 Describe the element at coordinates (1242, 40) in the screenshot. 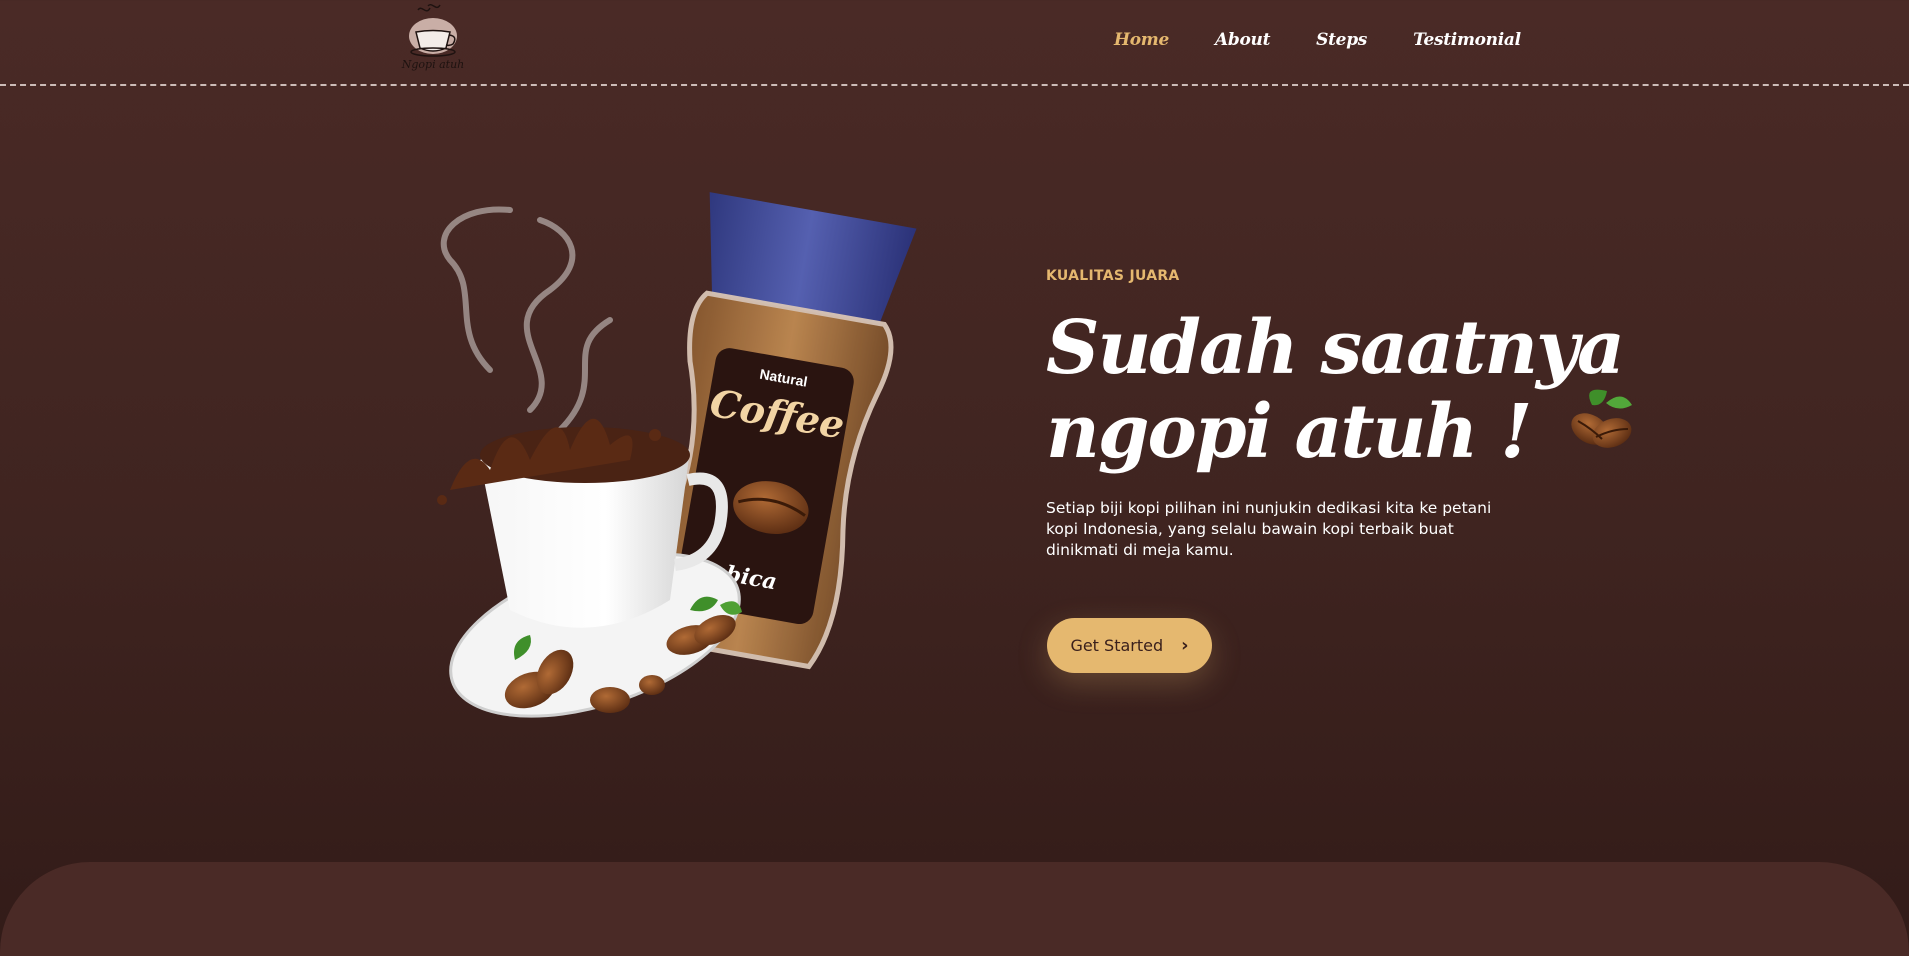

I see `nav-link-about: About` at that location.